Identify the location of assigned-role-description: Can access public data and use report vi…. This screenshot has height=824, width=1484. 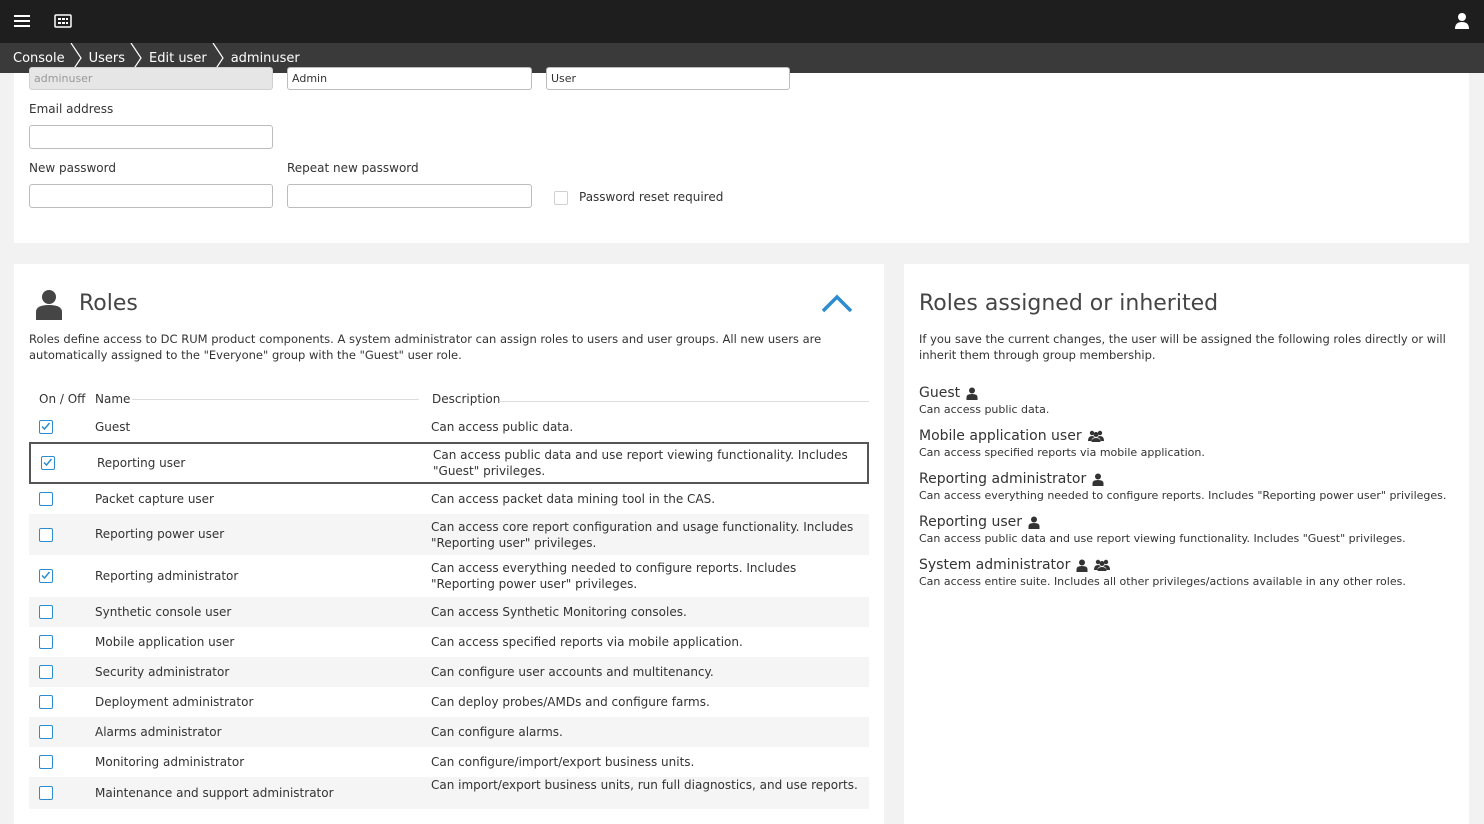
(1162, 538).